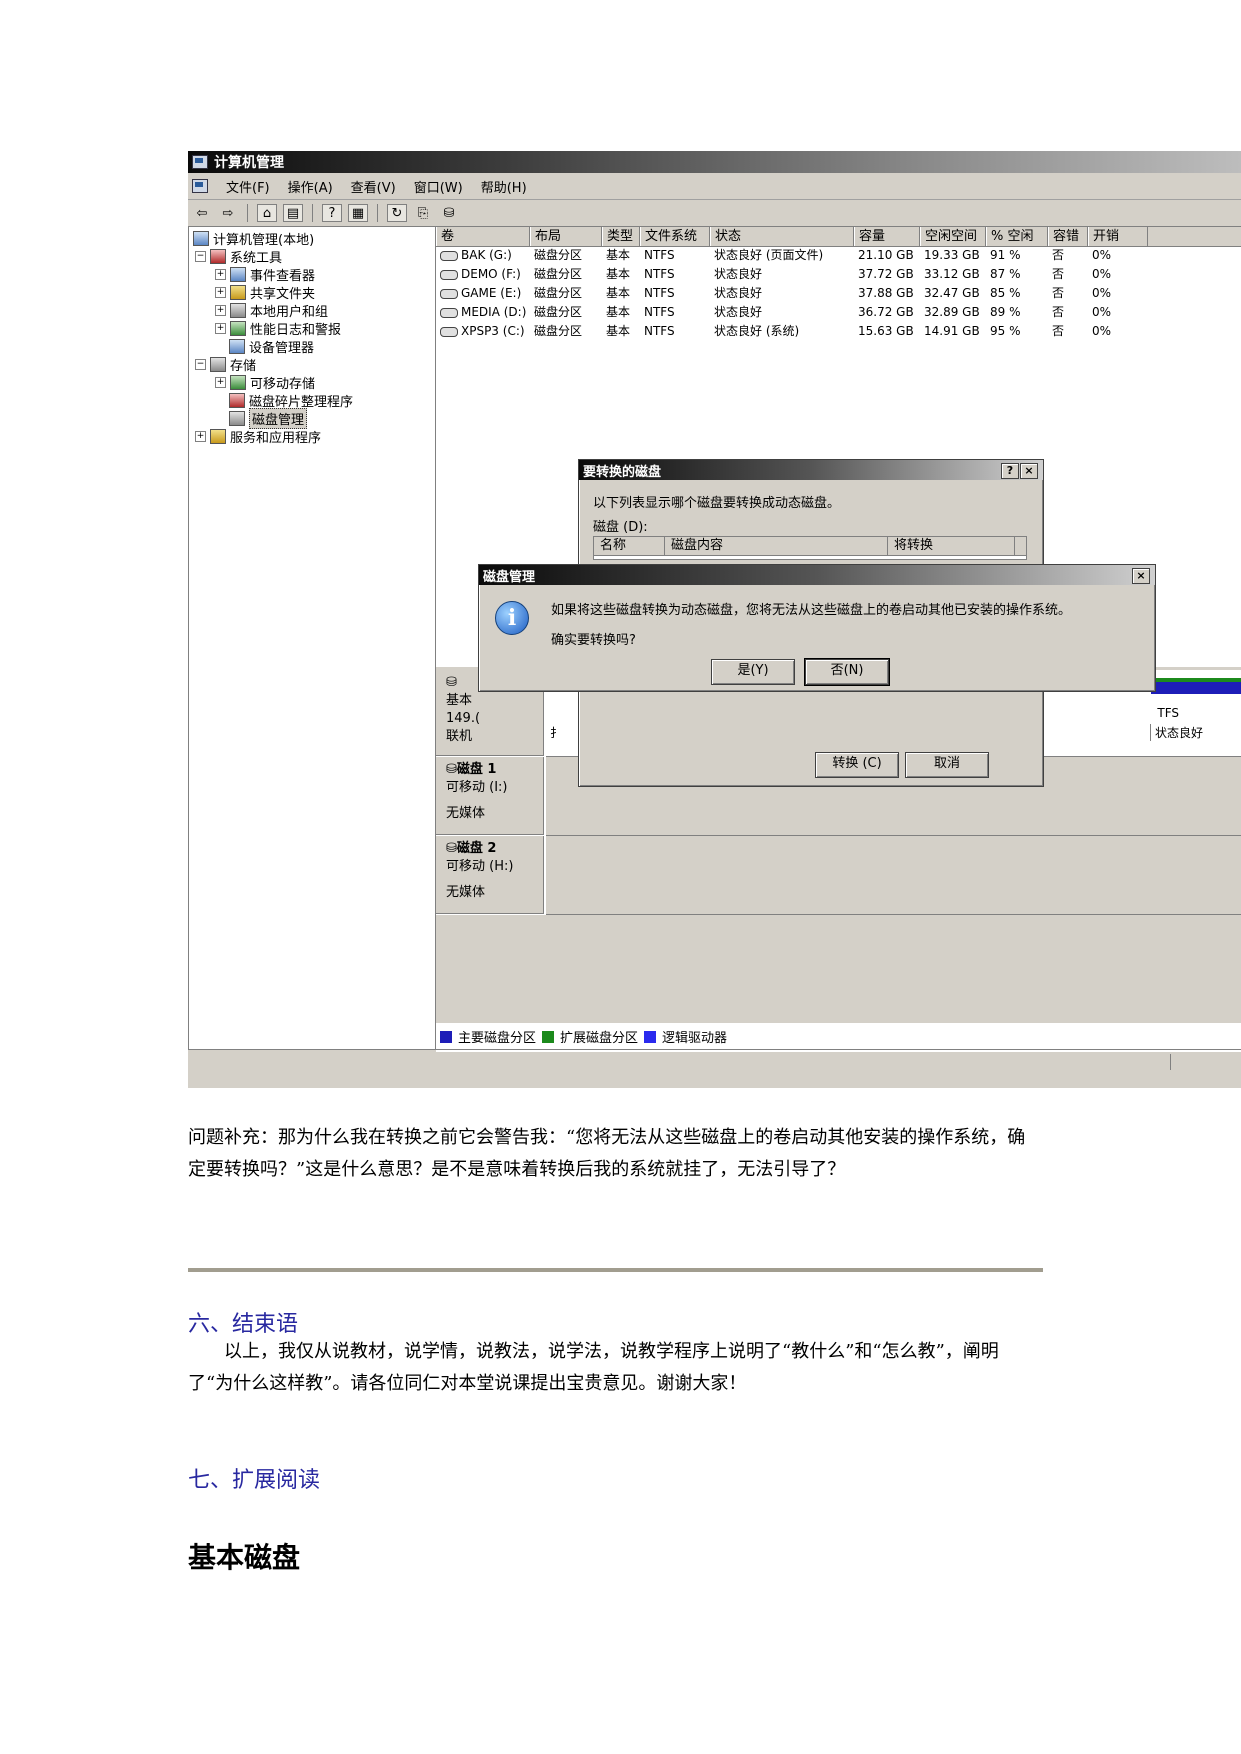 The width and height of the screenshot is (1241, 1754). Describe the element at coordinates (218, 256) in the screenshot. I see `tools-icon` at that location.